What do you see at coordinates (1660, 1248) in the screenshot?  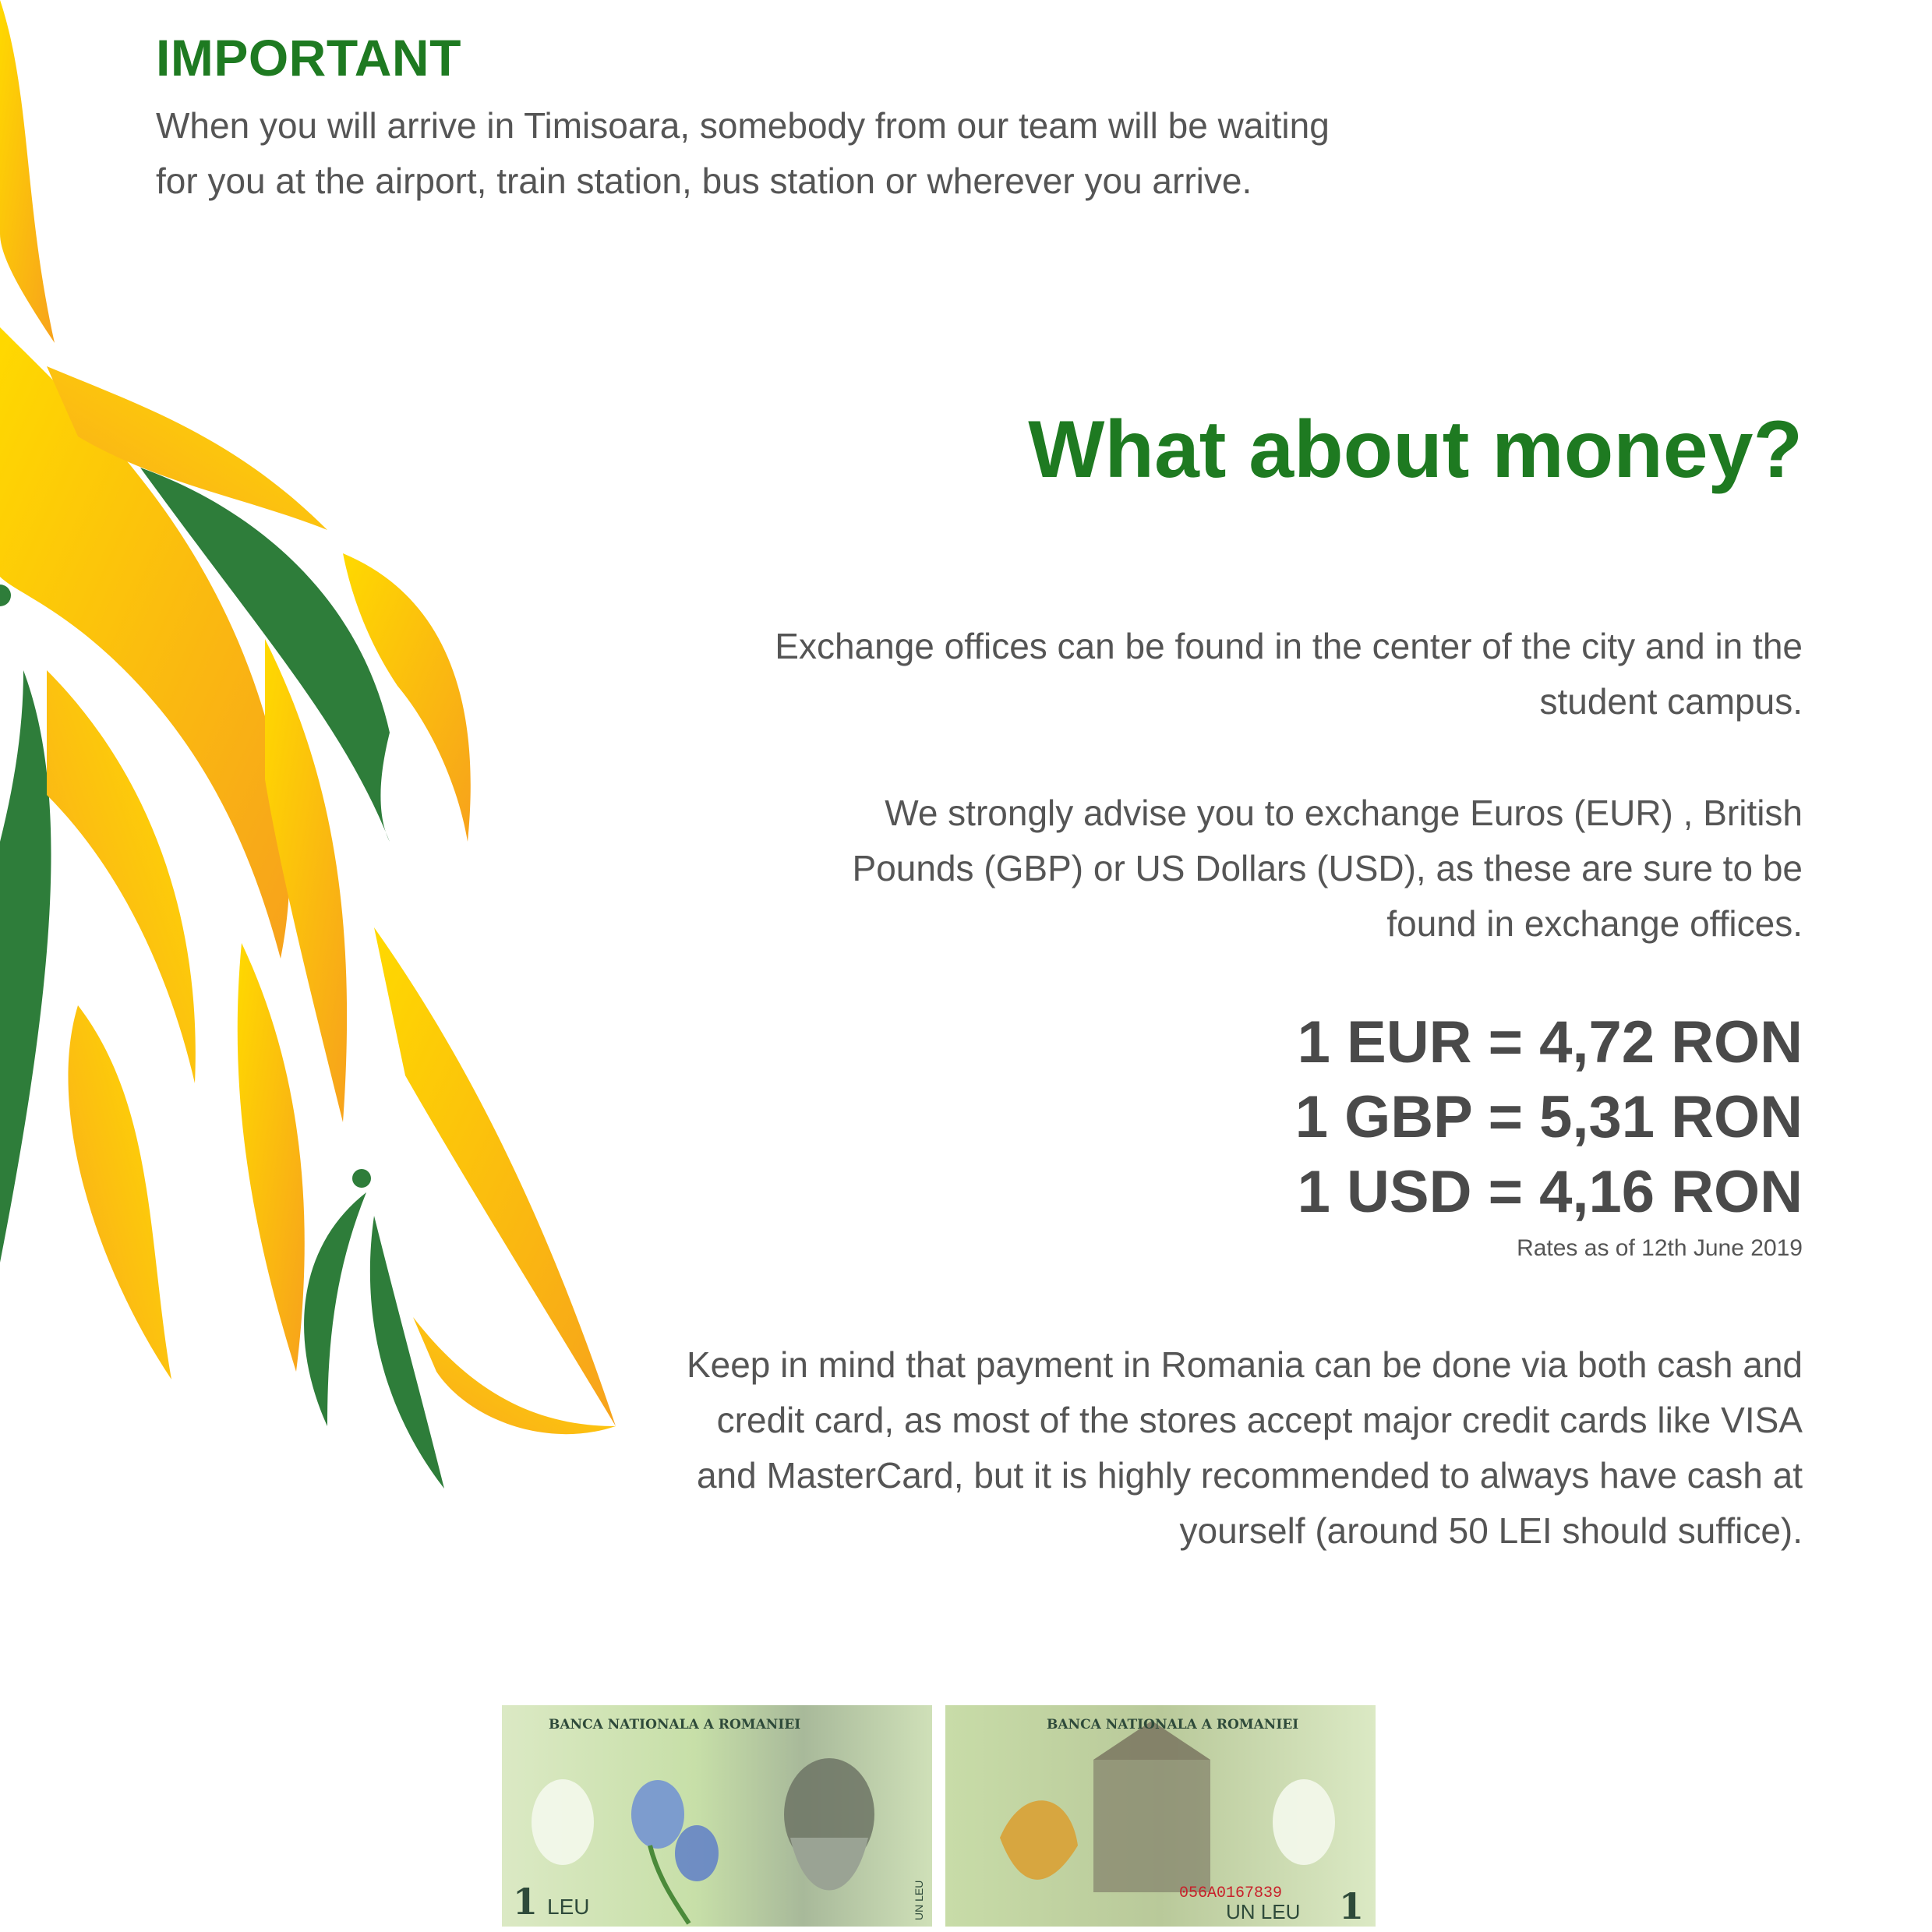 I see `rates-date-note: Rates as of 12th June 2019` at bounding box center [1660, 1248].